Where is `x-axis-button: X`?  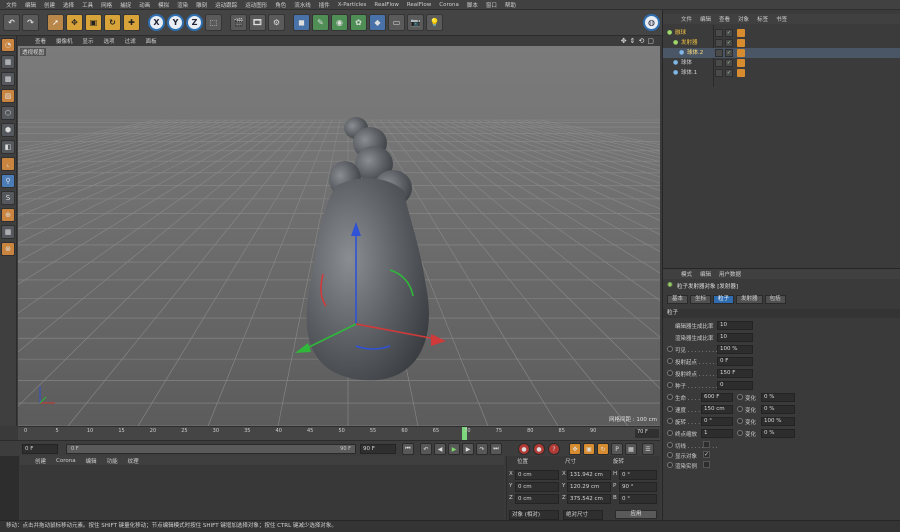
x-axis-button: X is located at coordinates (156, 22).